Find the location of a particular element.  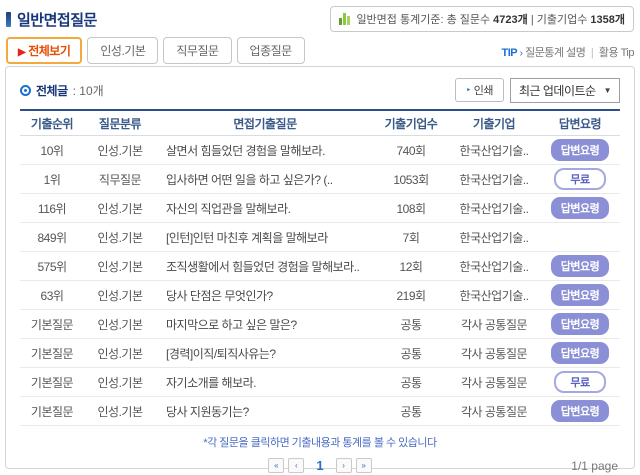

title-accent-bar is located at coordinates (8, 19).